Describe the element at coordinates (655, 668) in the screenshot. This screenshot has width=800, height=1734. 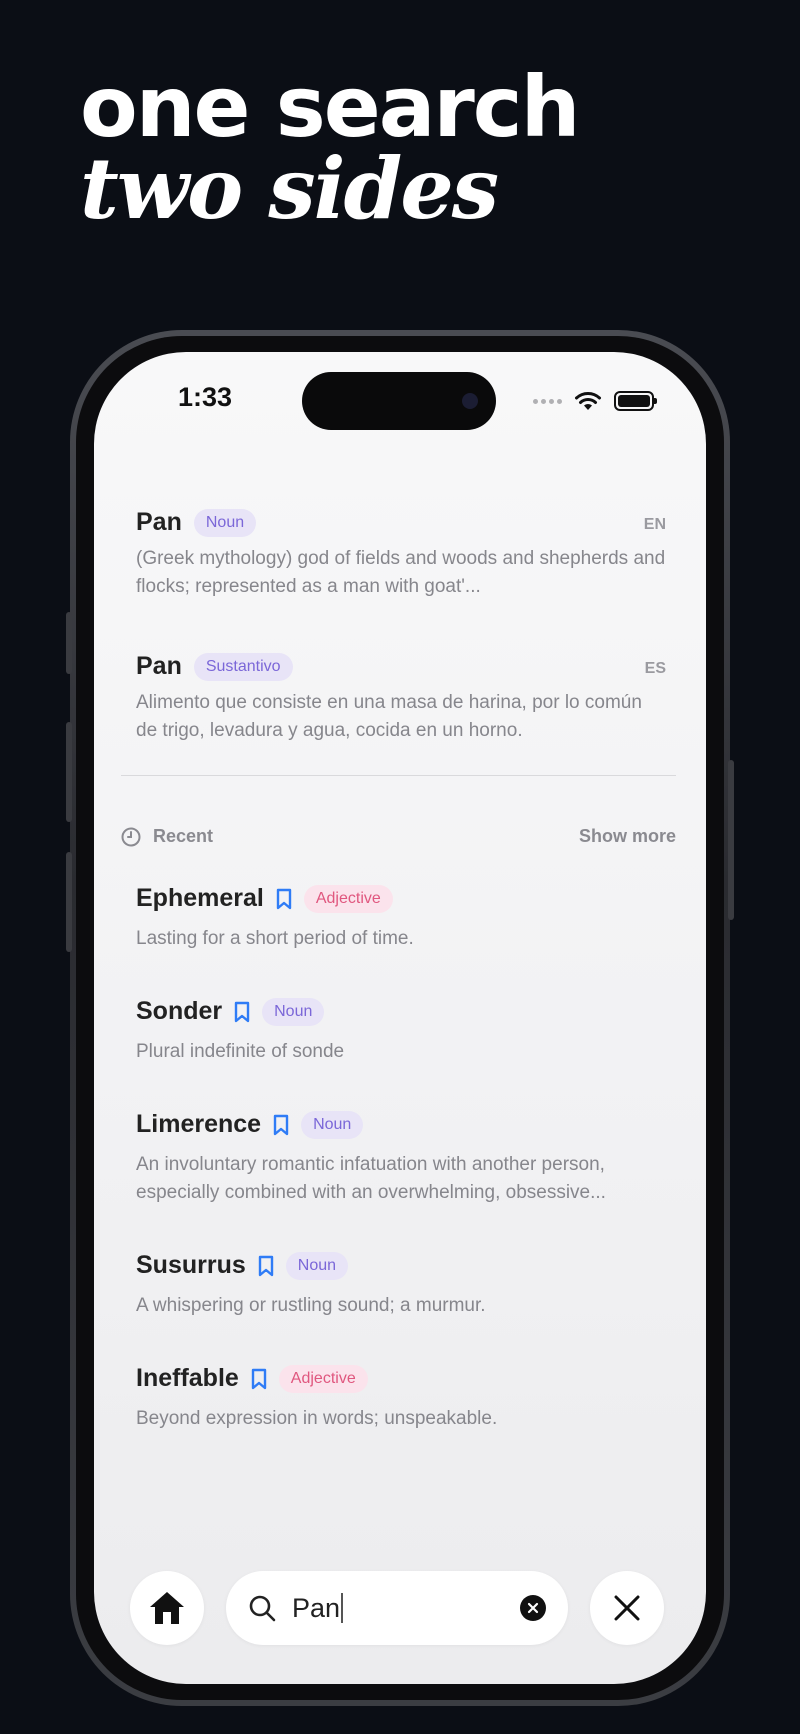
I see `language-badge: ES` at that location.